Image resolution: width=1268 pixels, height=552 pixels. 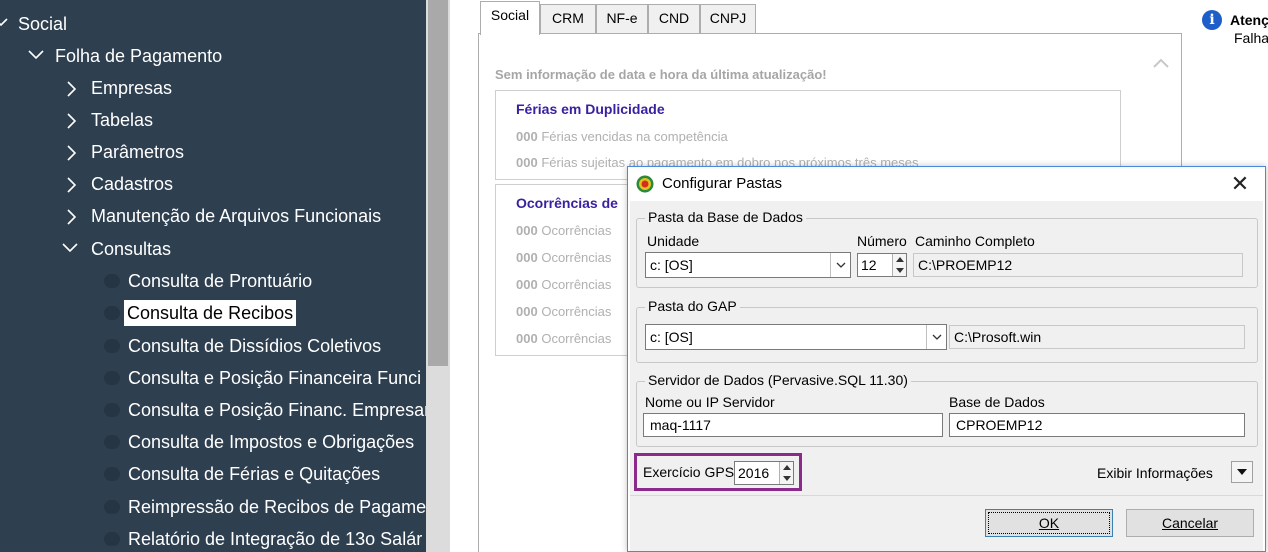 I want to click on dialog-title: Configurar Pastas, so click(x=722, y=183).